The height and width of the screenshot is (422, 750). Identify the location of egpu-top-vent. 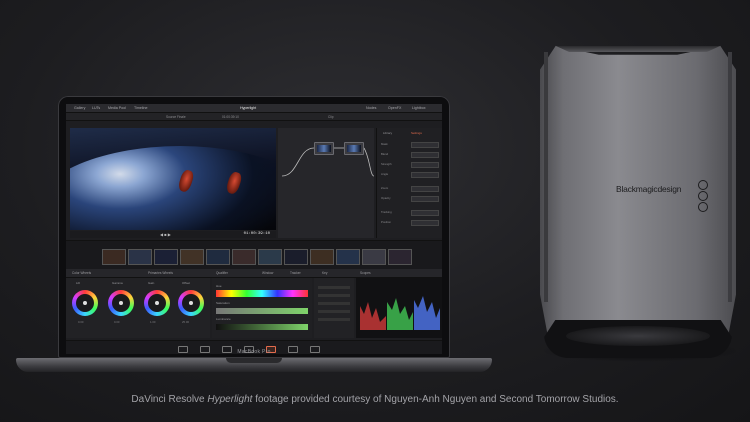
(638, 49).